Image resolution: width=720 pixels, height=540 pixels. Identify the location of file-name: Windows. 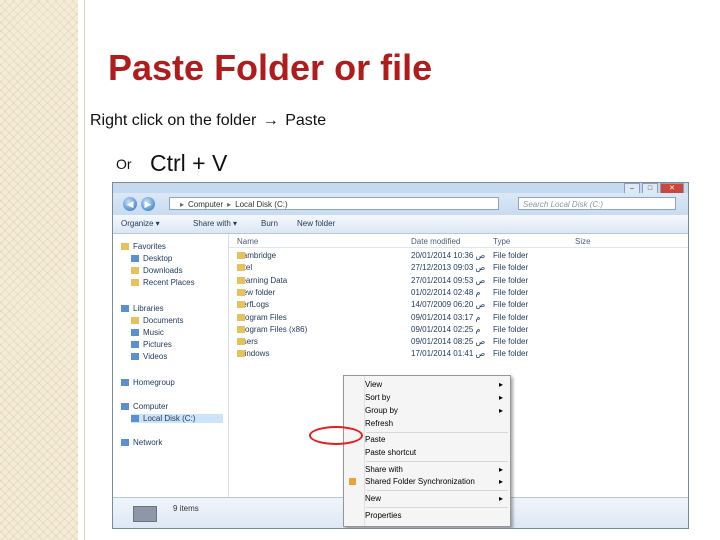
(253, 353).